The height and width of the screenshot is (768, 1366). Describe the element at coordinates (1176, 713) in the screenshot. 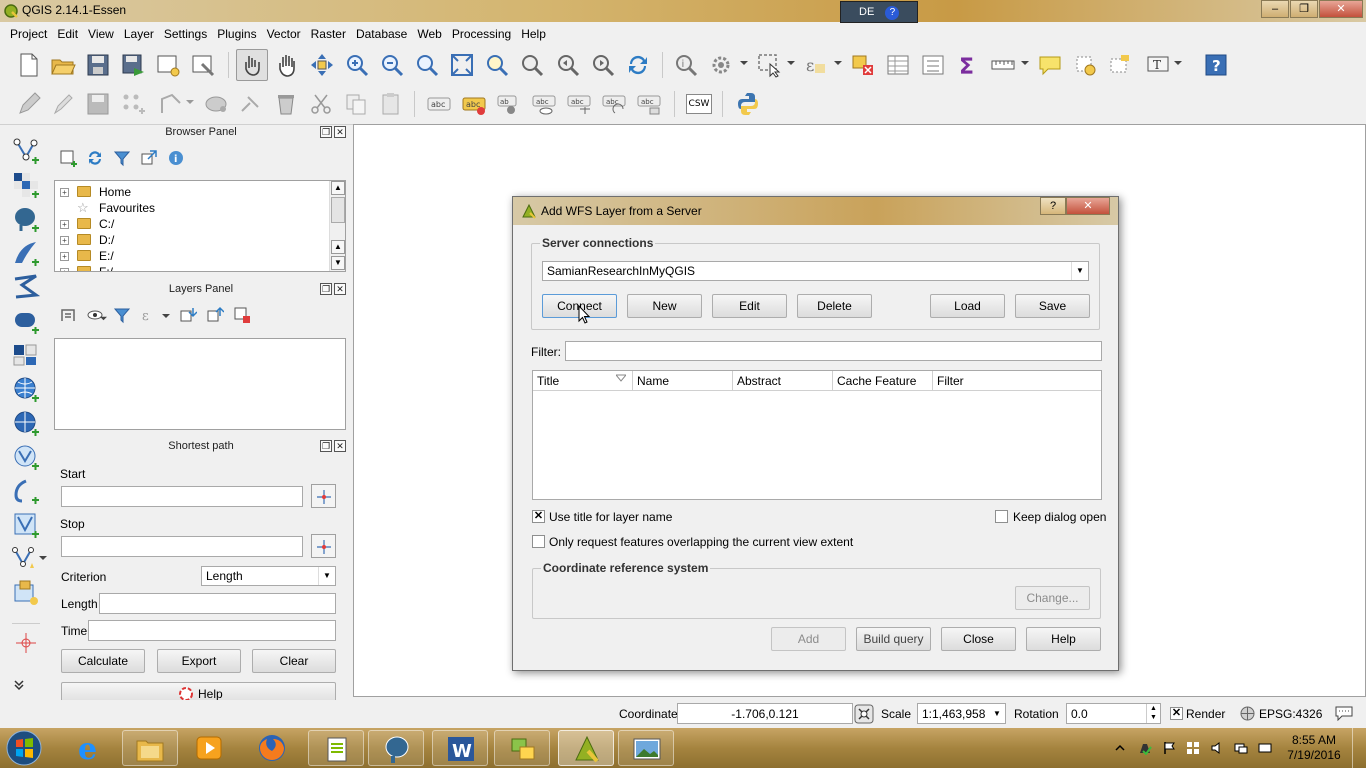

I see `render-checkbox: ✕` at that location.